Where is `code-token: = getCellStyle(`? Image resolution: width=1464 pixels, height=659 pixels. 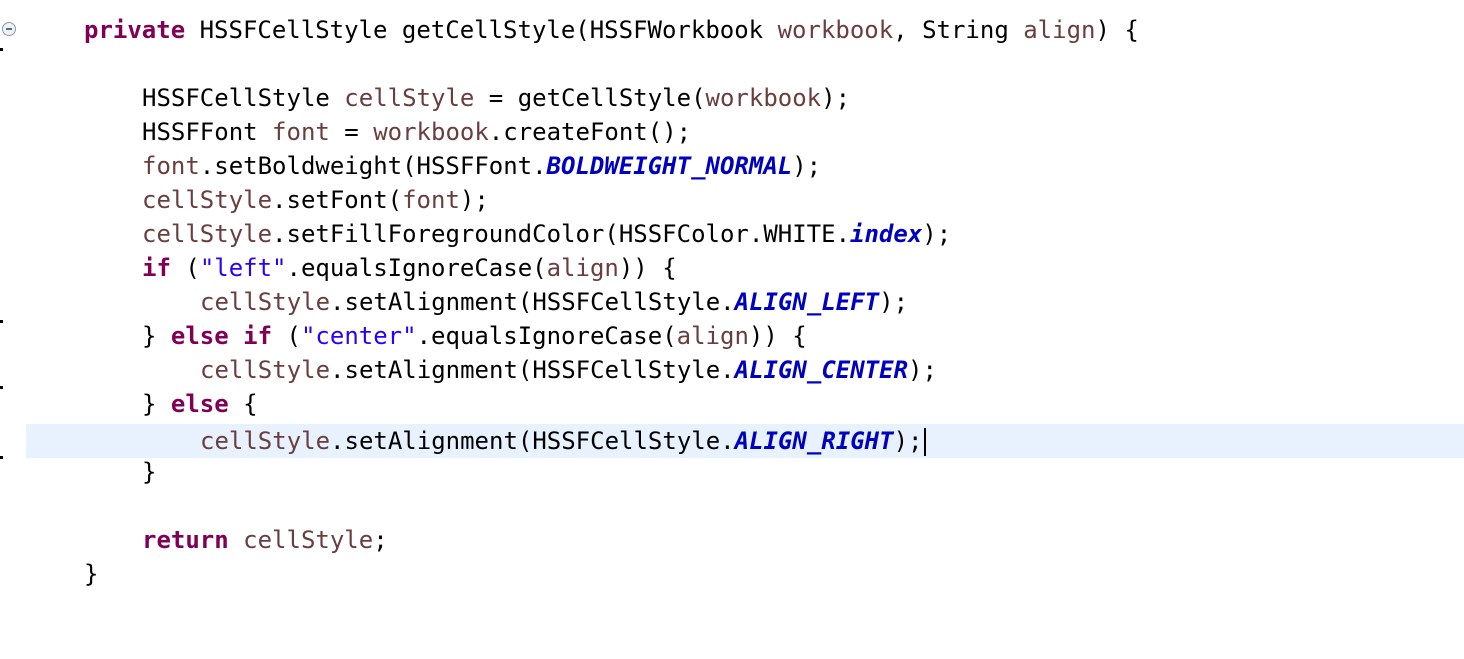
code-token: = getCellStyle( is located at coordinates (590, 98).